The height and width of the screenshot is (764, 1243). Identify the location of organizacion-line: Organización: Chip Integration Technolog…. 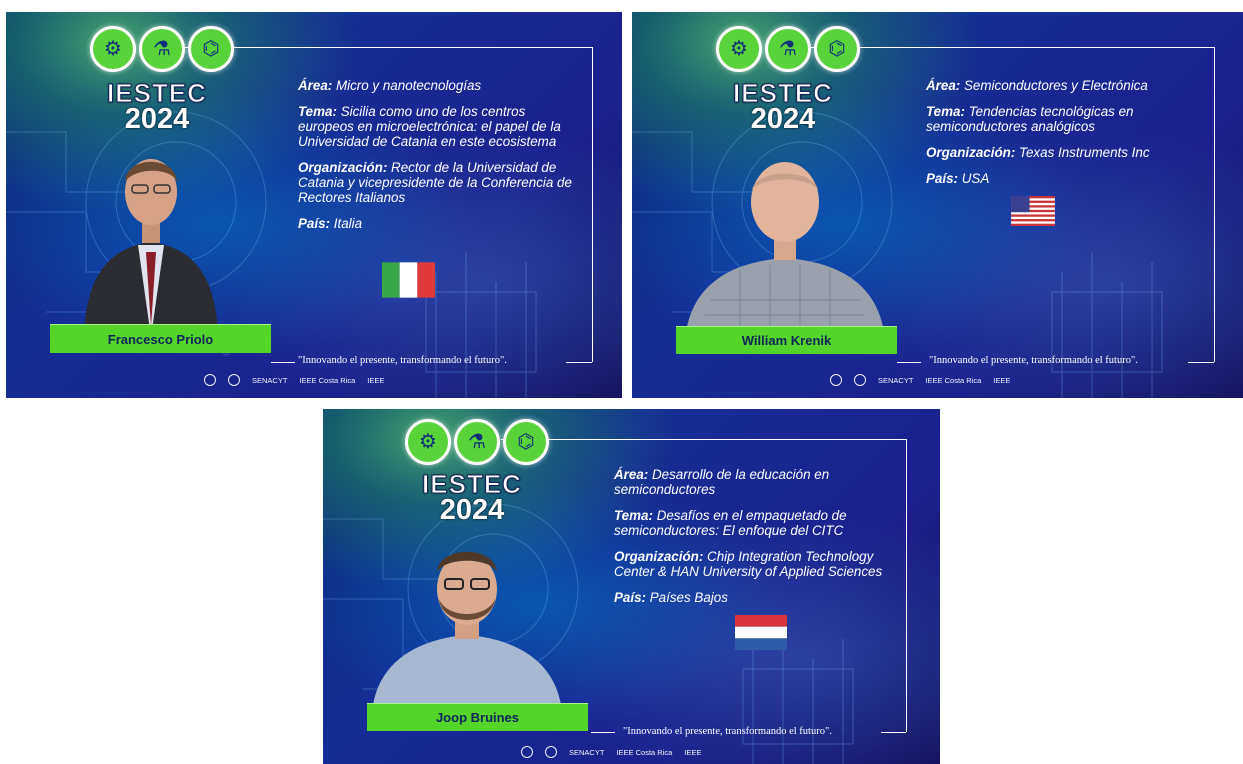
(758, 564).